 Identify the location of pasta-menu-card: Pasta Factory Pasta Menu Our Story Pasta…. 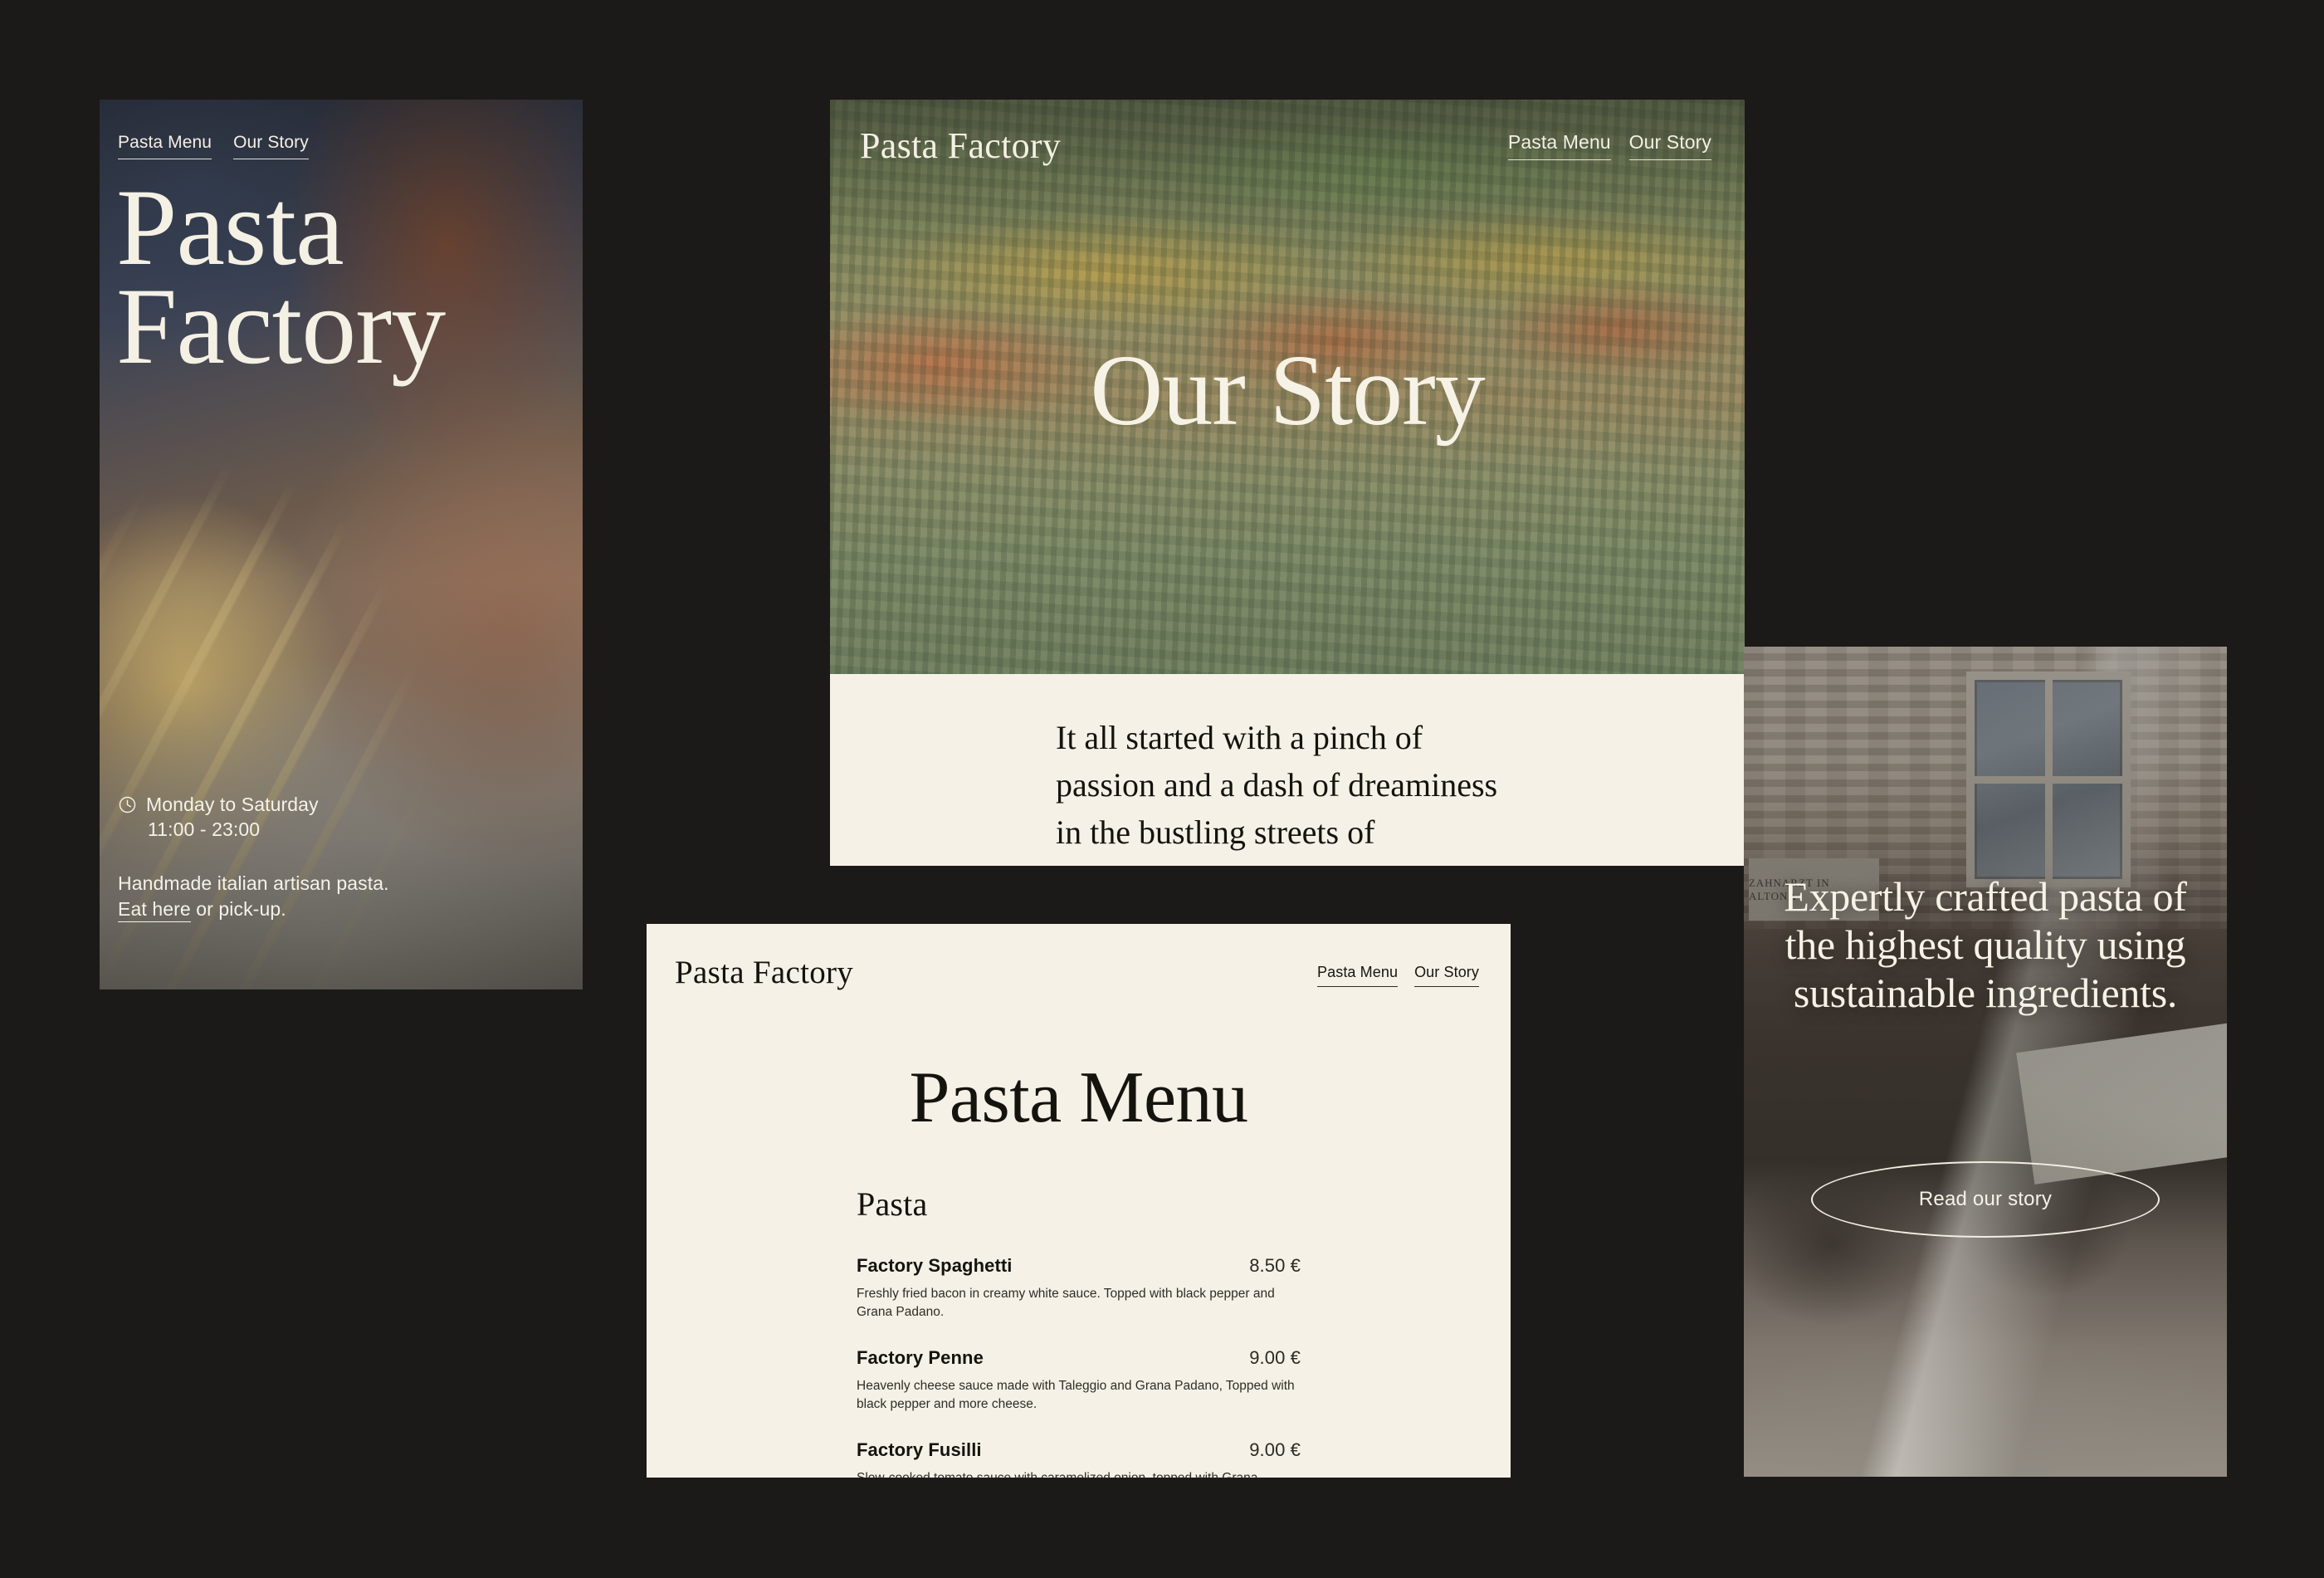
(1079, 1201).